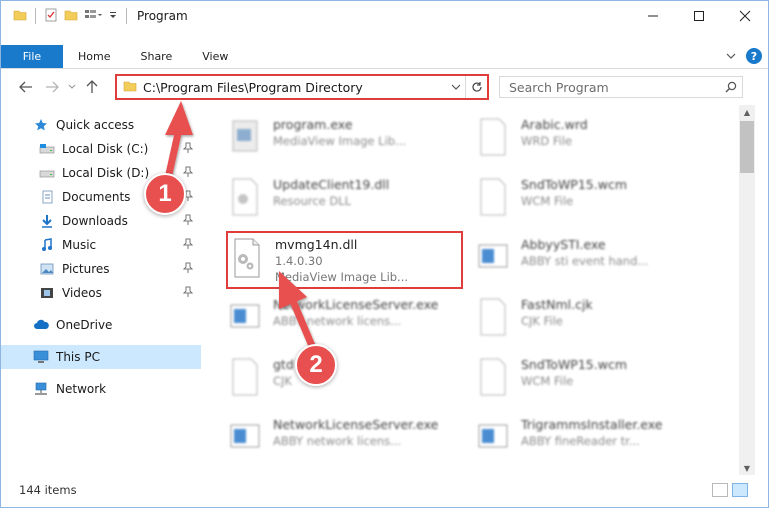 The height and width of the screenshot is (508, 769). I want to click on tab-home: Home, so click(94, 56).